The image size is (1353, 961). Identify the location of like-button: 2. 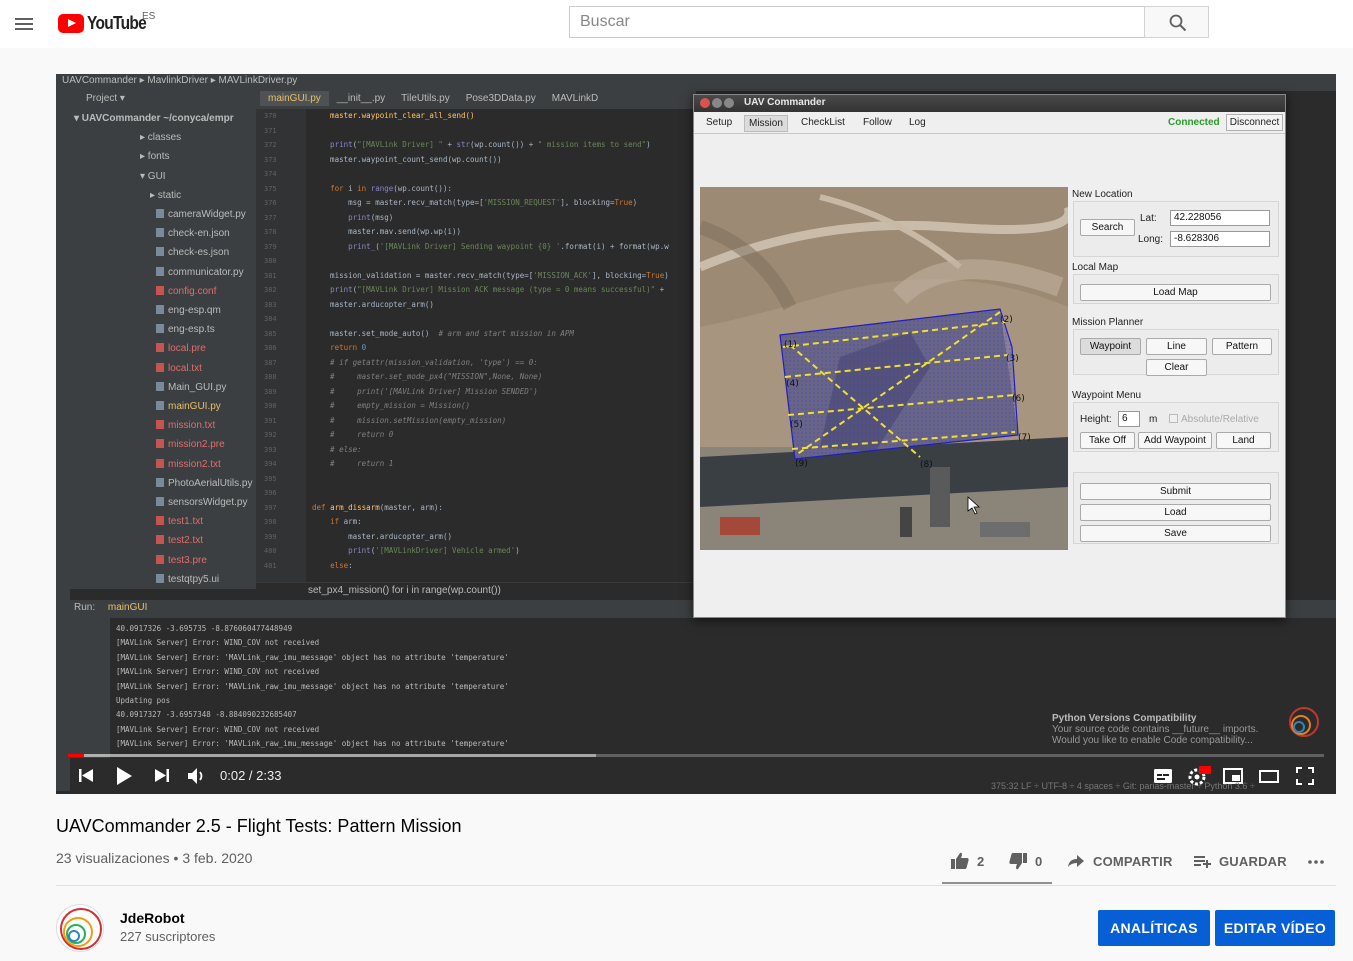
(967, 861).